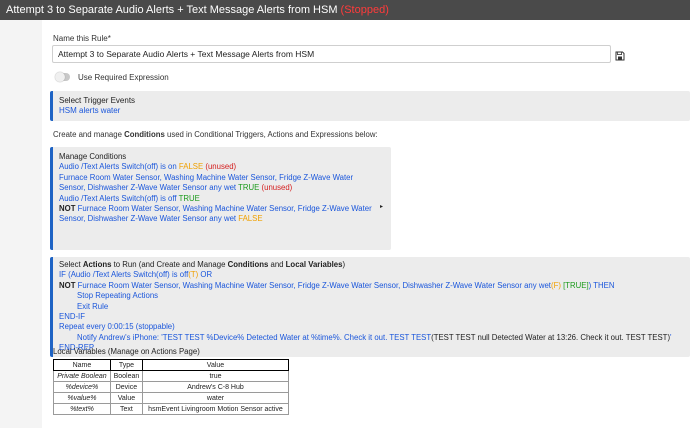 The height and width of the screenshot is (428, 690). I want to click on action-line: Repeat every 0:00:15 (stoppable), so click(117, 327).